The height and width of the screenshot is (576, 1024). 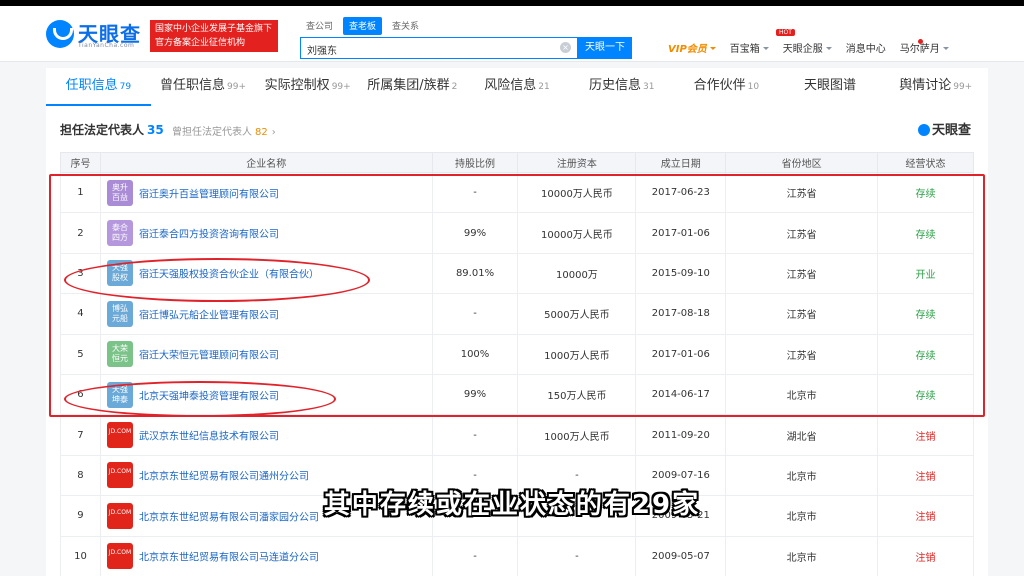 What do you see at coordinates (266, 162) in the screenshot?
I see `col-header: 企业名称` at bounding box center [266, 162].